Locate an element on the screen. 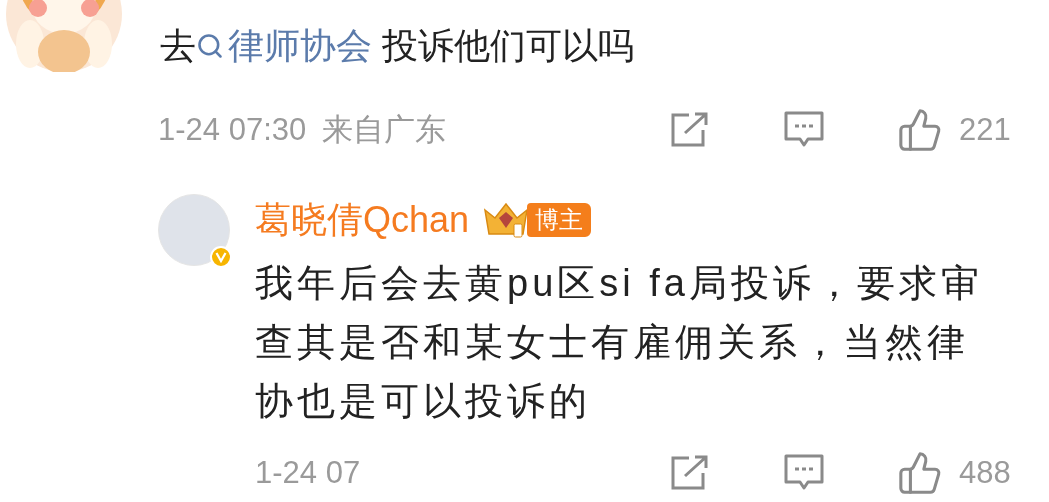 The width and height of the screenshot is (1049, 502). comment-text: 去 is located at coordinates (178, 46).